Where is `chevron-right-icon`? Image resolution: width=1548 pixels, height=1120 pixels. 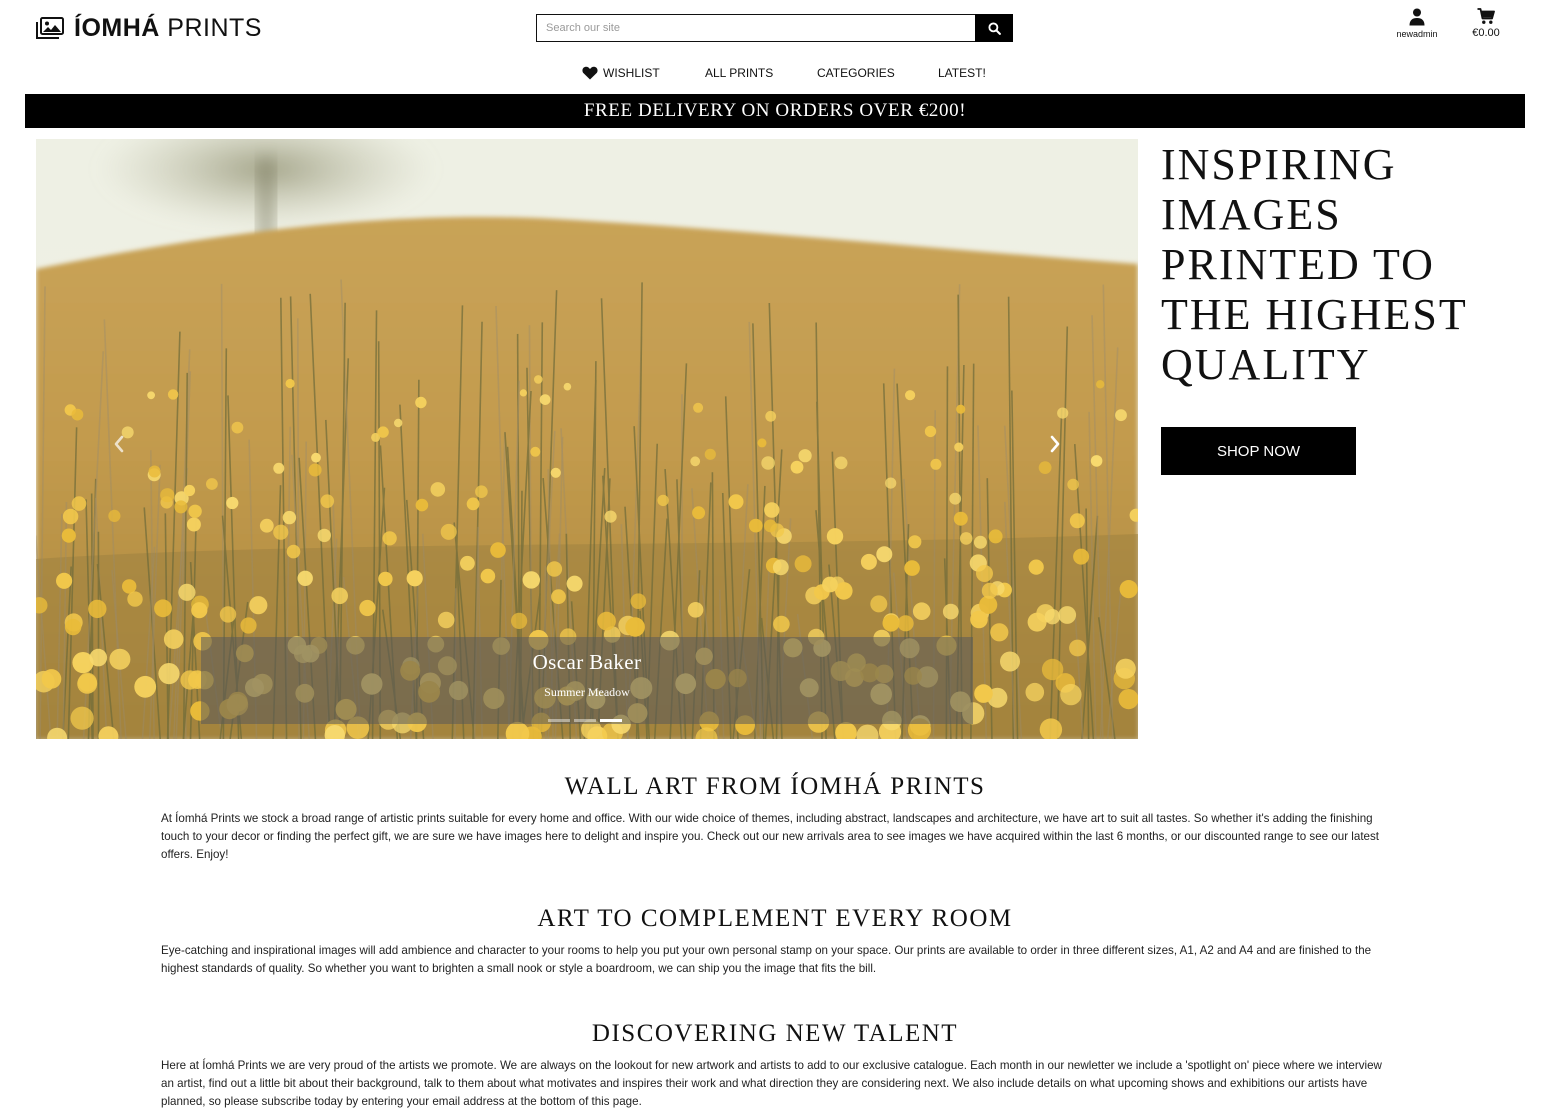
chevron-right-icon is located at coordinates (1055, 444).